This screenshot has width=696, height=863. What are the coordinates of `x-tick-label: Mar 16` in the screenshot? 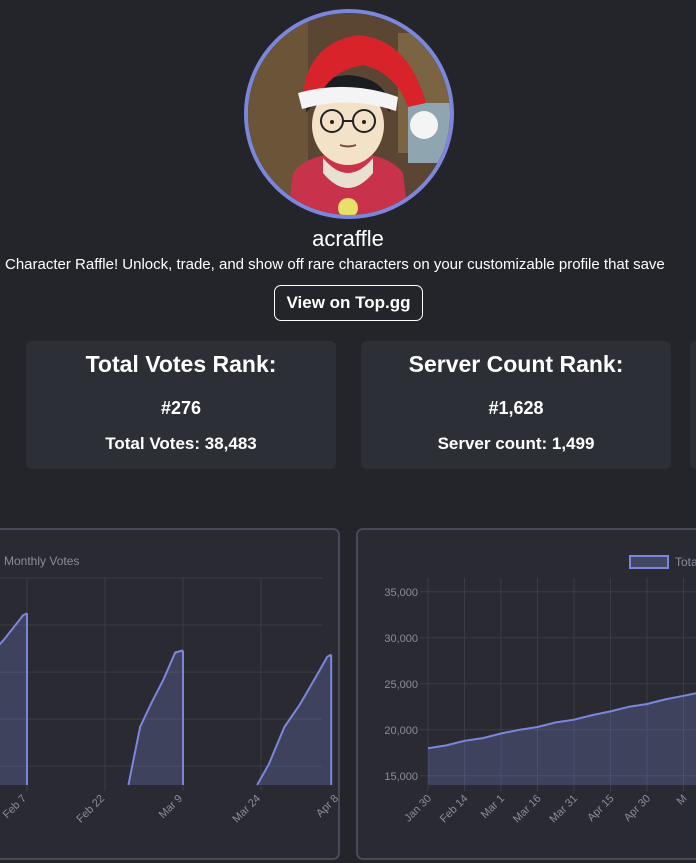 It's located at (527, 809).